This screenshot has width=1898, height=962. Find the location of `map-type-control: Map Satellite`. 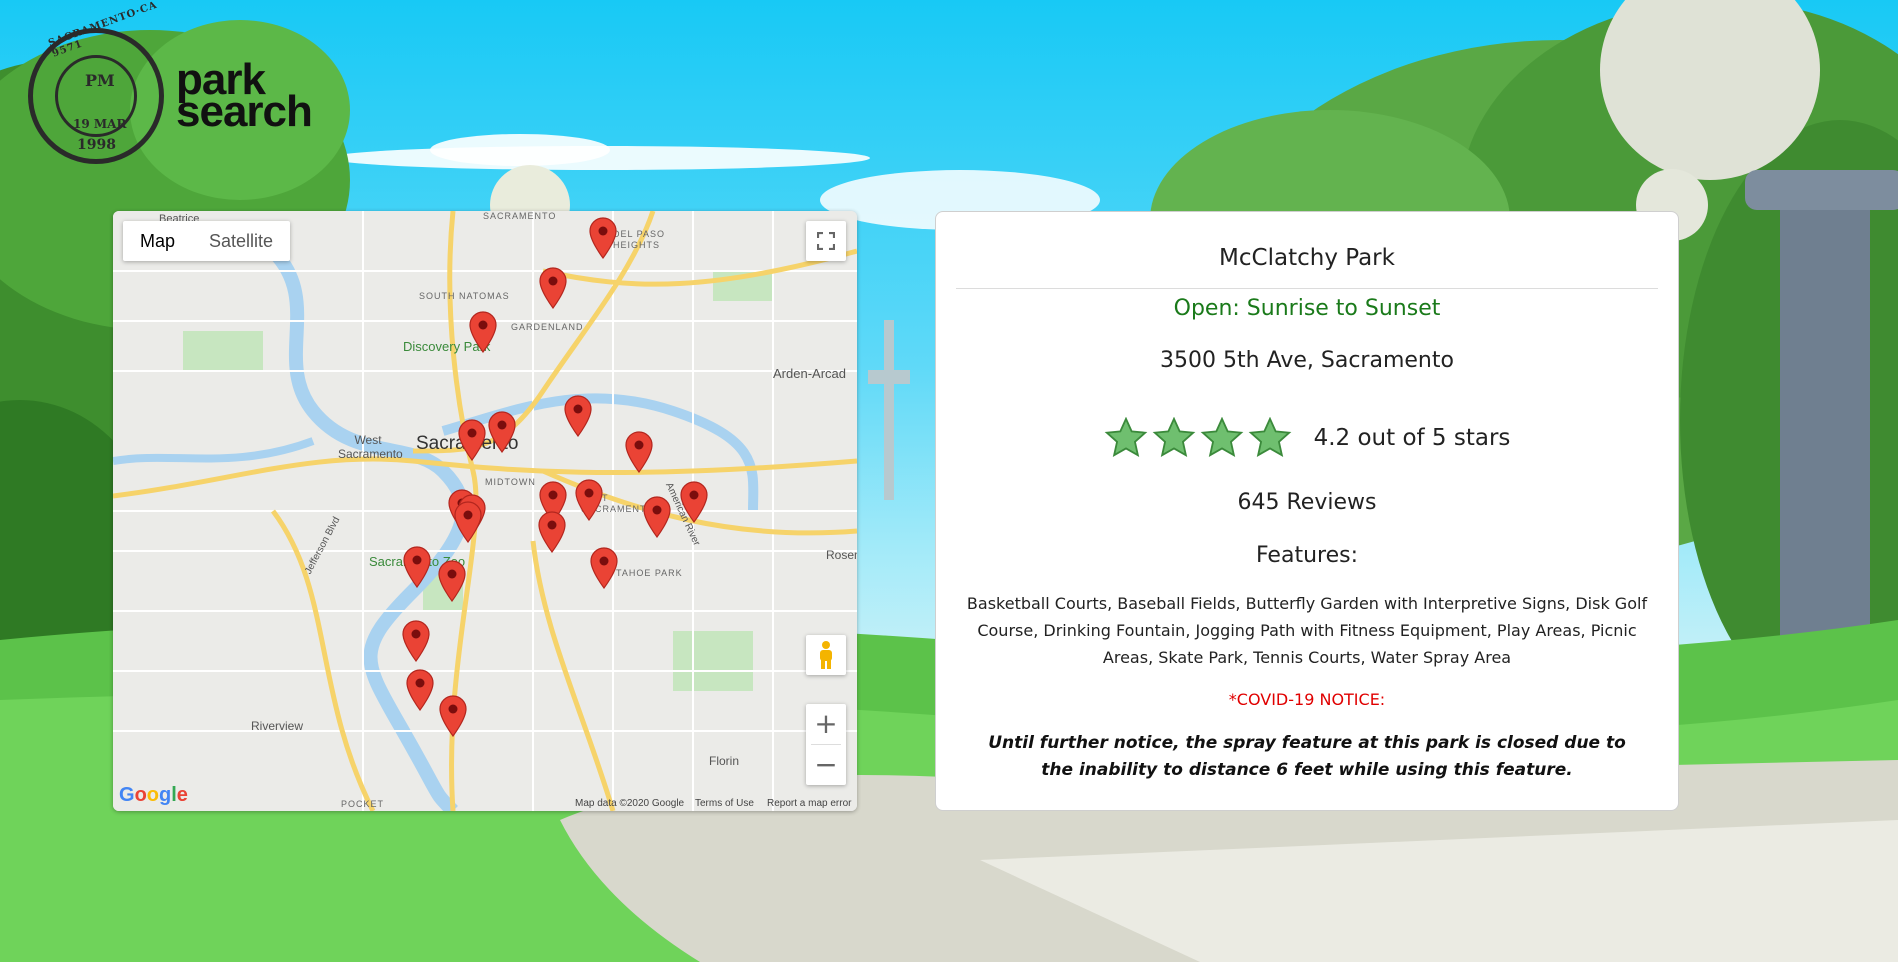

map-type-control: Map Satellite is located at coordinates (207, 241).